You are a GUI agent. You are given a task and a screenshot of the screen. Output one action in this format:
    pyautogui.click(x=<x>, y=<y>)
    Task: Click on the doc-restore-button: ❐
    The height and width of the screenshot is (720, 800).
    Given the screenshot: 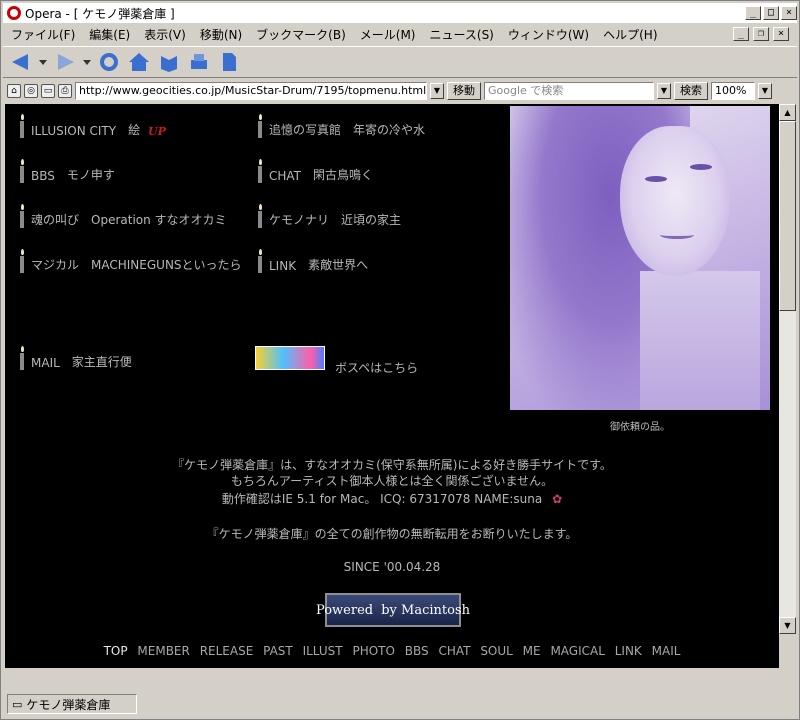 What is the action you would take?
    pyautogui.click(x=761, y=34)
    